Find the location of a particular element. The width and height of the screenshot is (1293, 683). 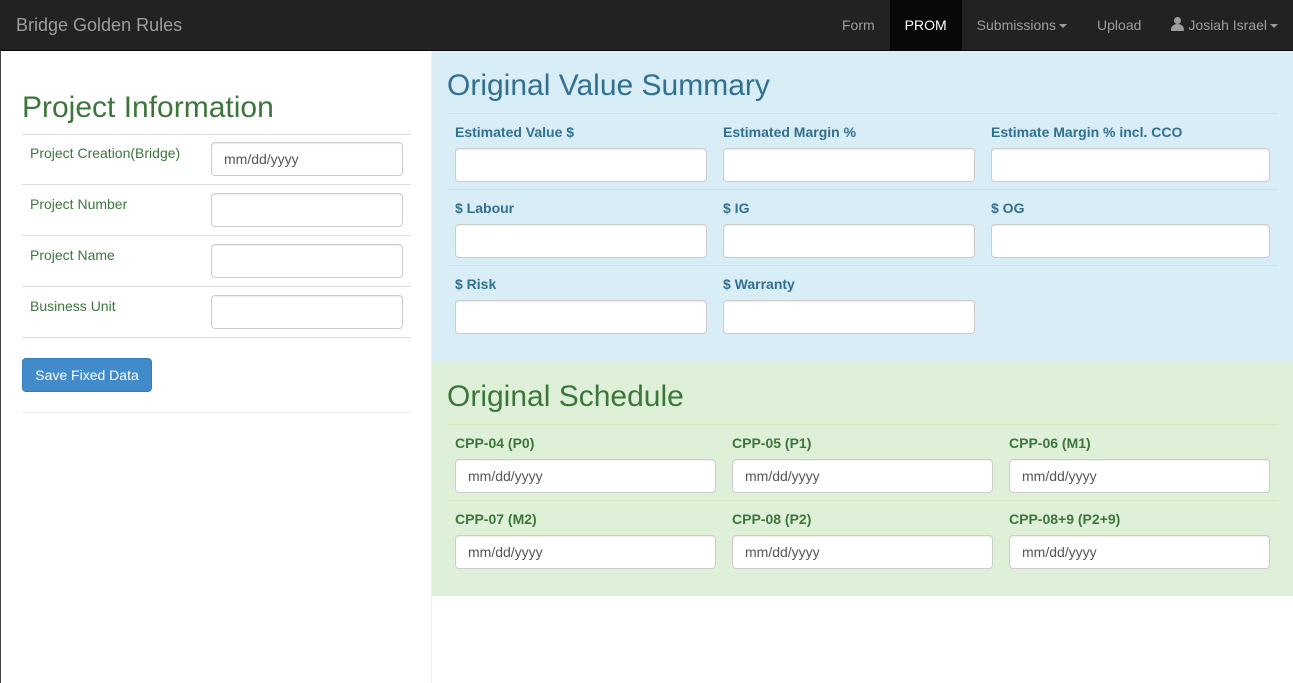

brand: Bridge Golden Rules is located at coordinates (99, 25).